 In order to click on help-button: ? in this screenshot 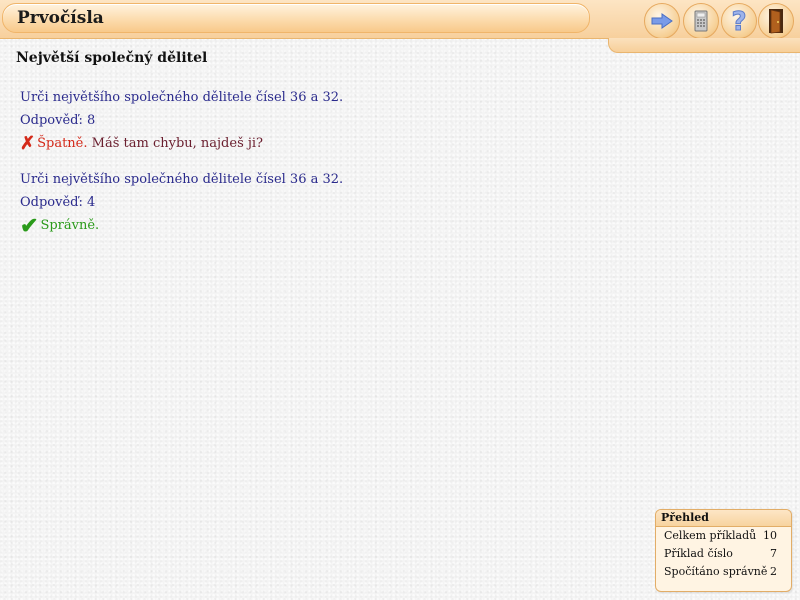, I will do `click(739, 21)`.